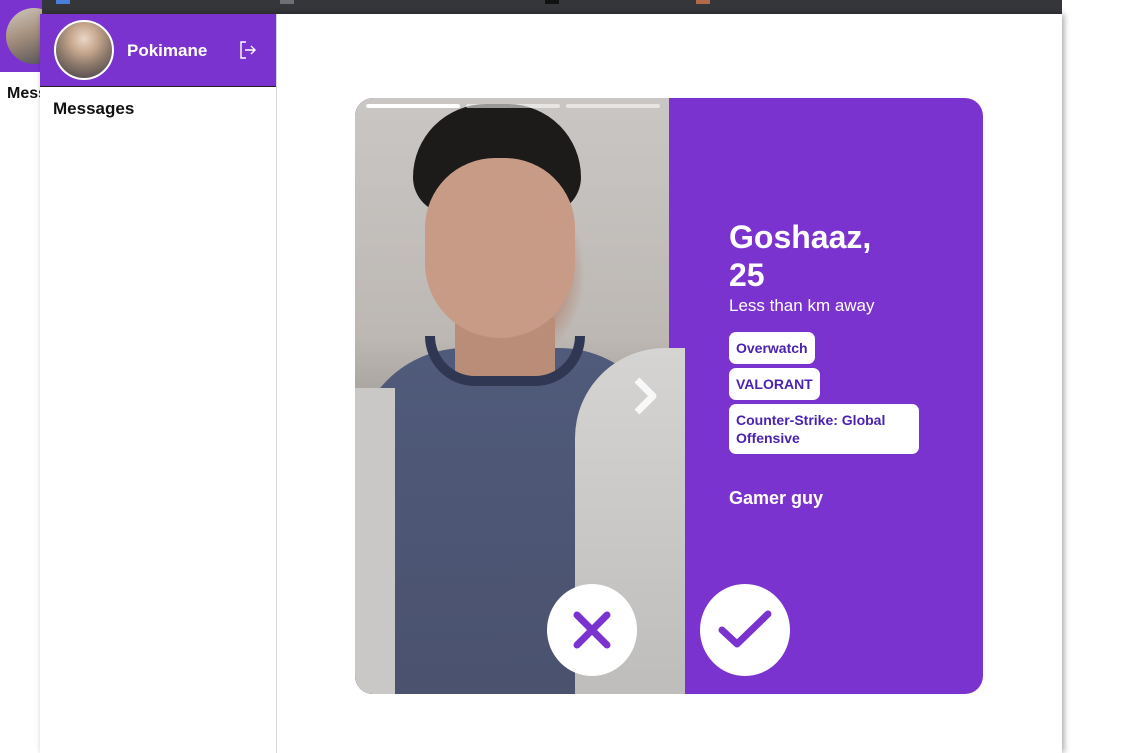 This screenshot has height=753, width=1132. What do you see at coordinates (776, 498) in the screenshot?
I see `profile-bio: Gamer guy` at bounding box center [776, 498].